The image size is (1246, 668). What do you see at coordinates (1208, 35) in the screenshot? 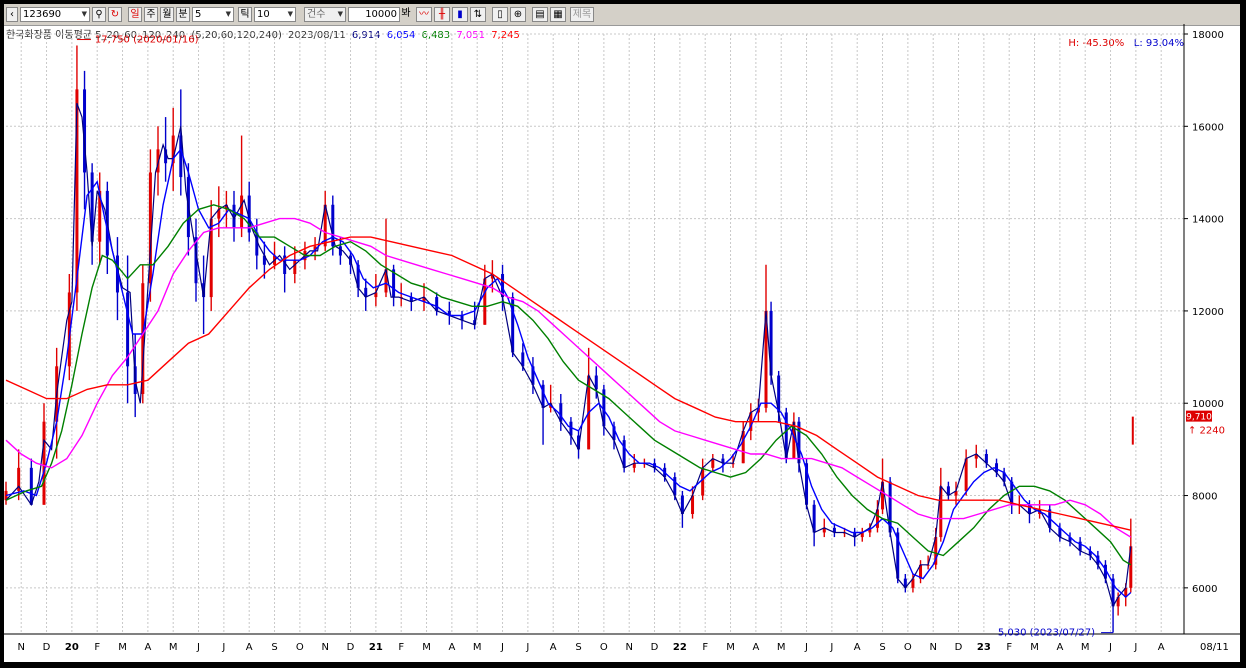
I see `y-tick-label: 18000` at bounding box center [1208, 35].